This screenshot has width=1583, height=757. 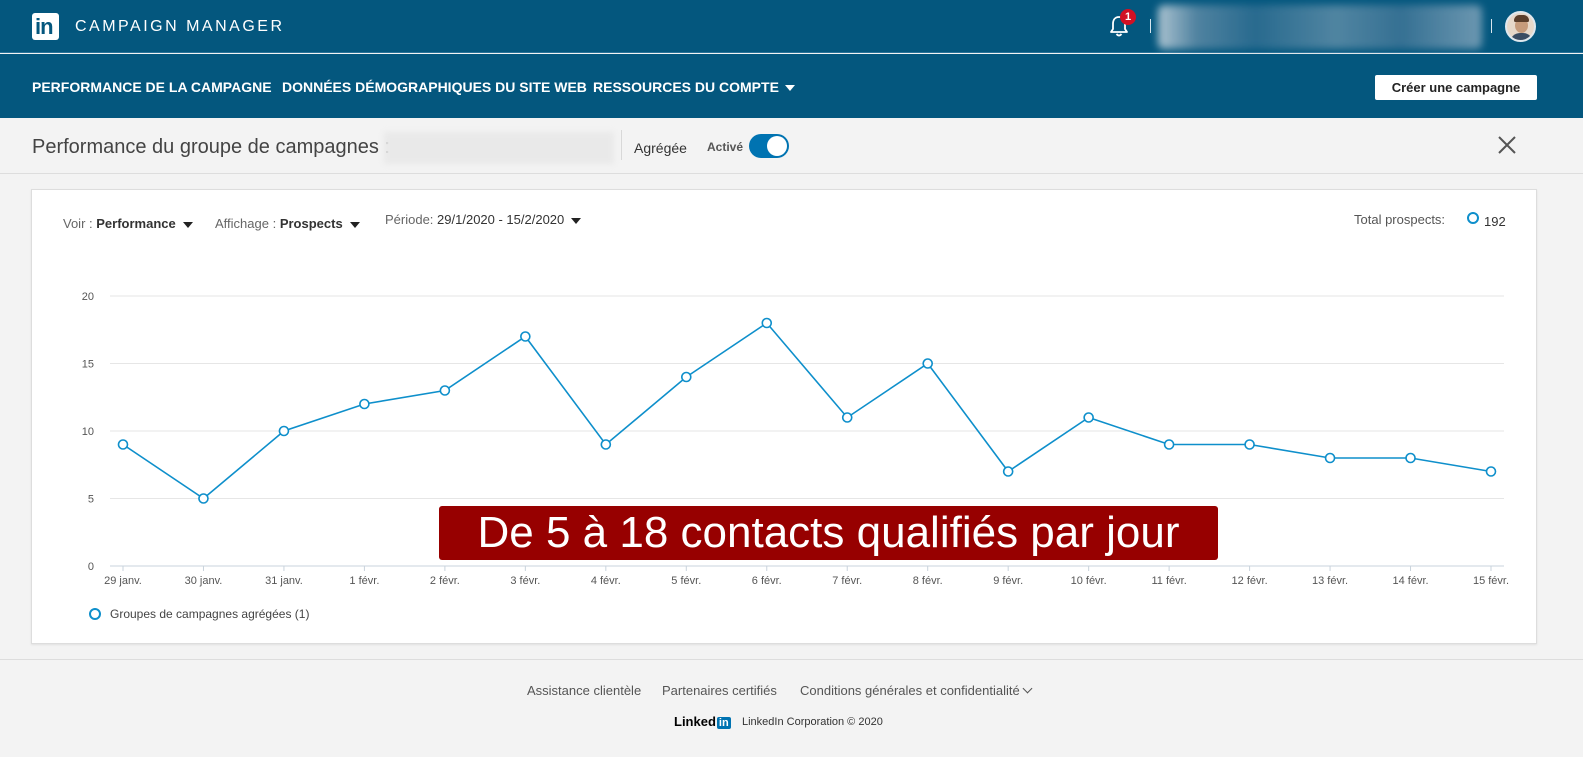 I want to click on linkedin-footer-logo: Linked in, so click(x=702, y=721).